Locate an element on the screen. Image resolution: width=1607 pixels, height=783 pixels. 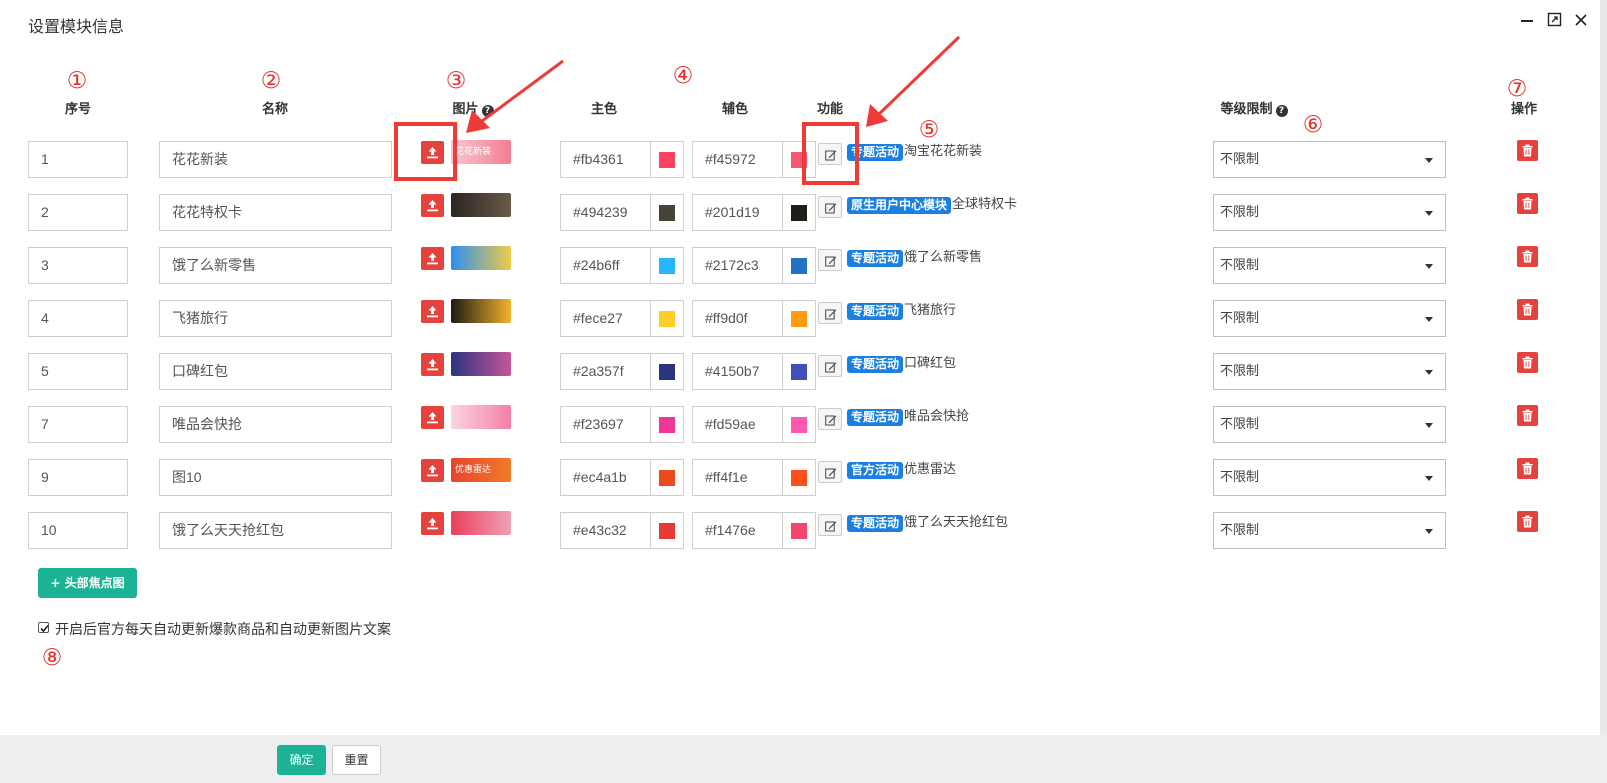
confirm-button: 确定 is located at coordinates (301, 760).